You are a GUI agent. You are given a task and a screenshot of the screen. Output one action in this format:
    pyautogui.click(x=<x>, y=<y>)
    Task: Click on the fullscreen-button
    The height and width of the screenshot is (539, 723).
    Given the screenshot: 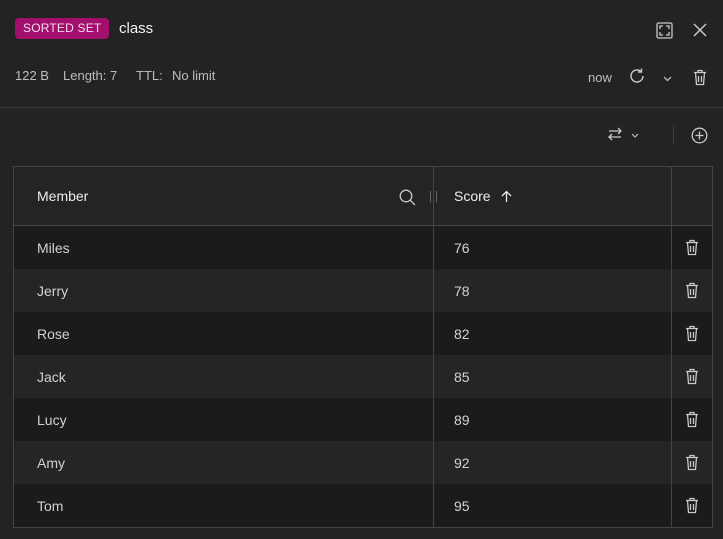 What is the action you would take?
    pyautogui.click(x=664, y=30)
    